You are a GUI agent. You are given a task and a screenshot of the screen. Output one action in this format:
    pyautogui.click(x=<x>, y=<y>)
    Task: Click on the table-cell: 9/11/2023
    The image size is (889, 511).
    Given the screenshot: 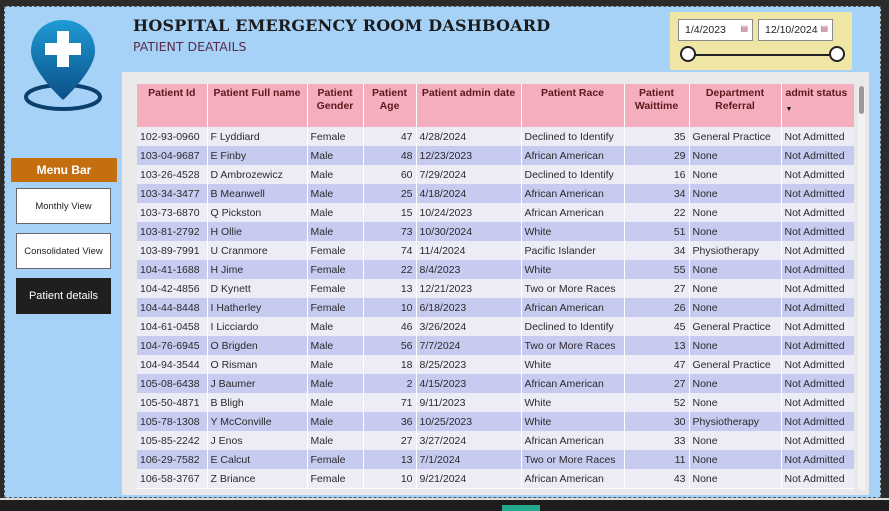 What is the action you would take?
    pyautogui.click(x=469, y=402)
    